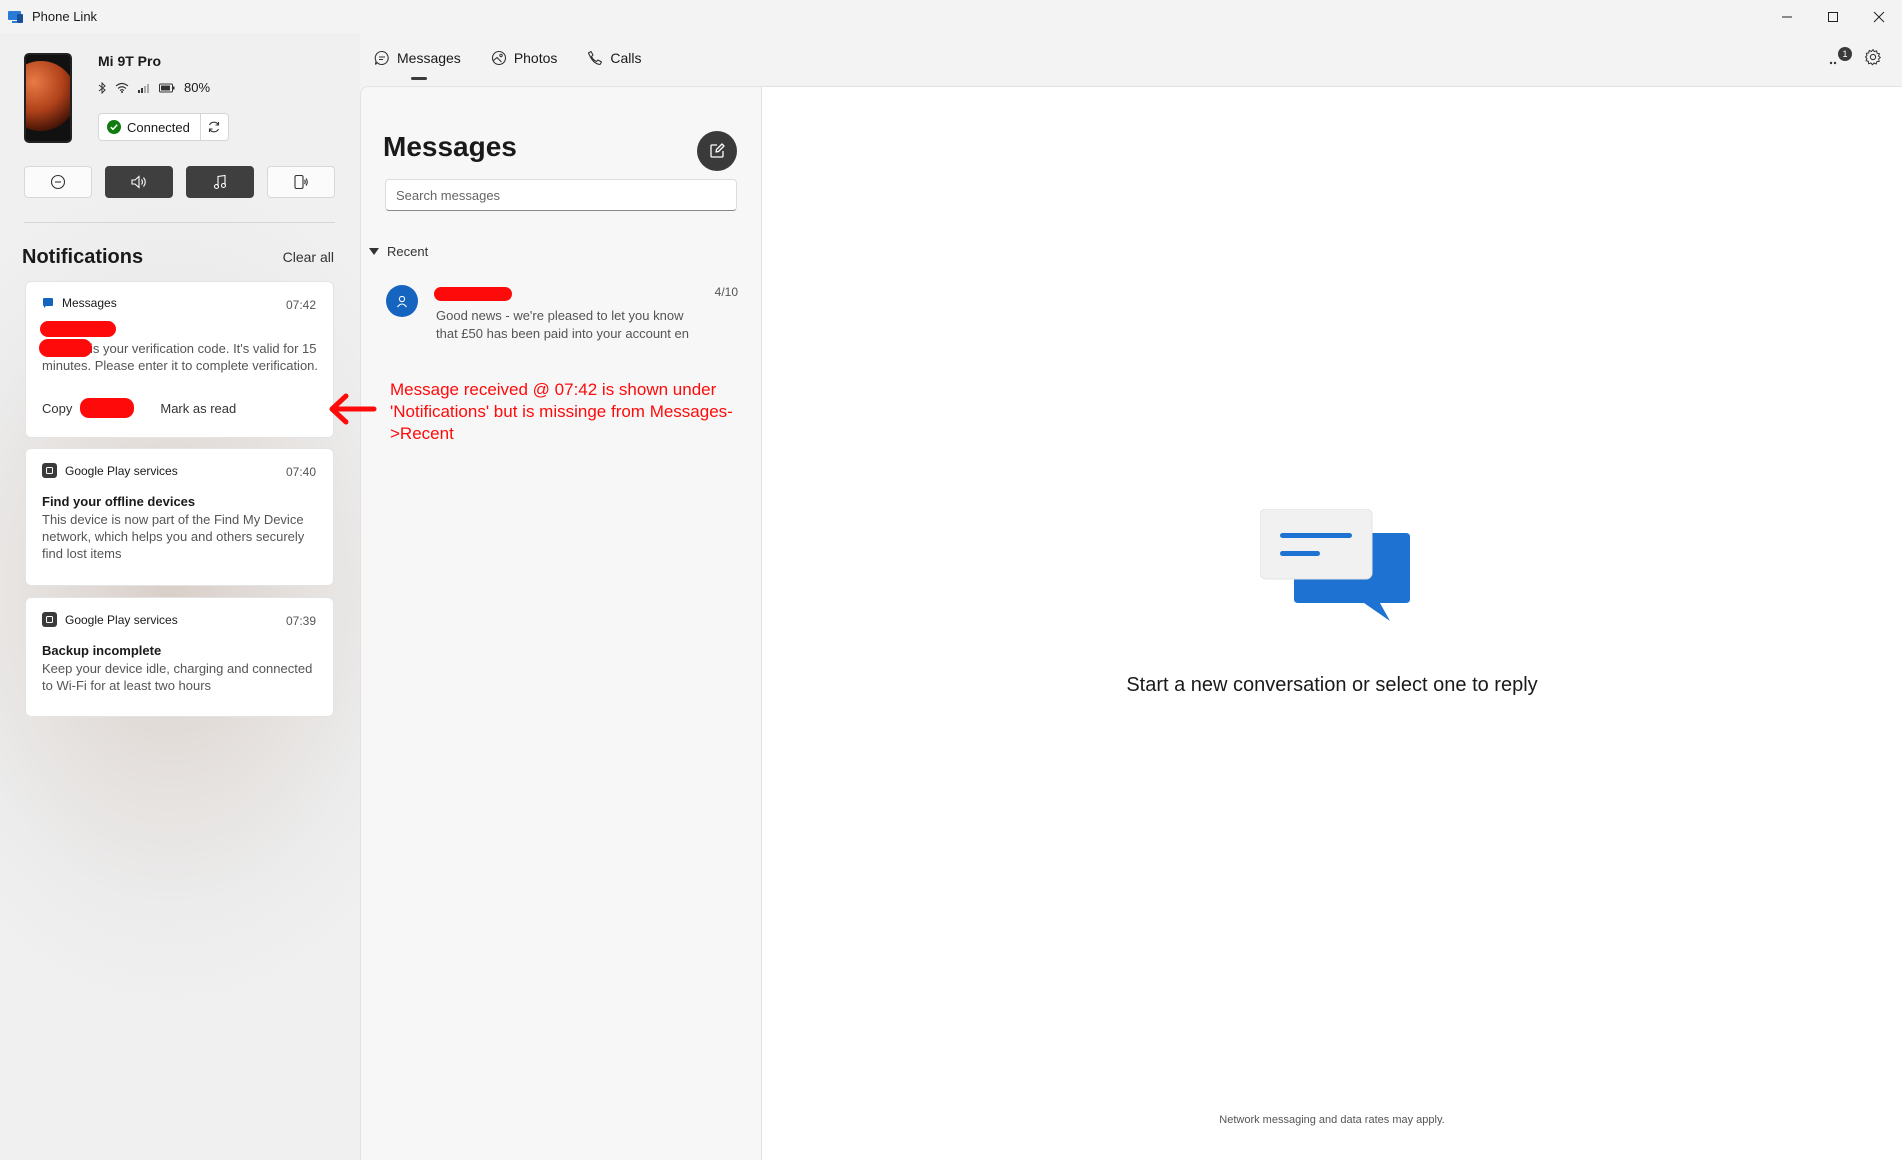 This screenshot has height=1160, width=1902. Describe the element at coordinates (83, 257) in the screenshot. I see `notifications-heading: Notifications` at that location.